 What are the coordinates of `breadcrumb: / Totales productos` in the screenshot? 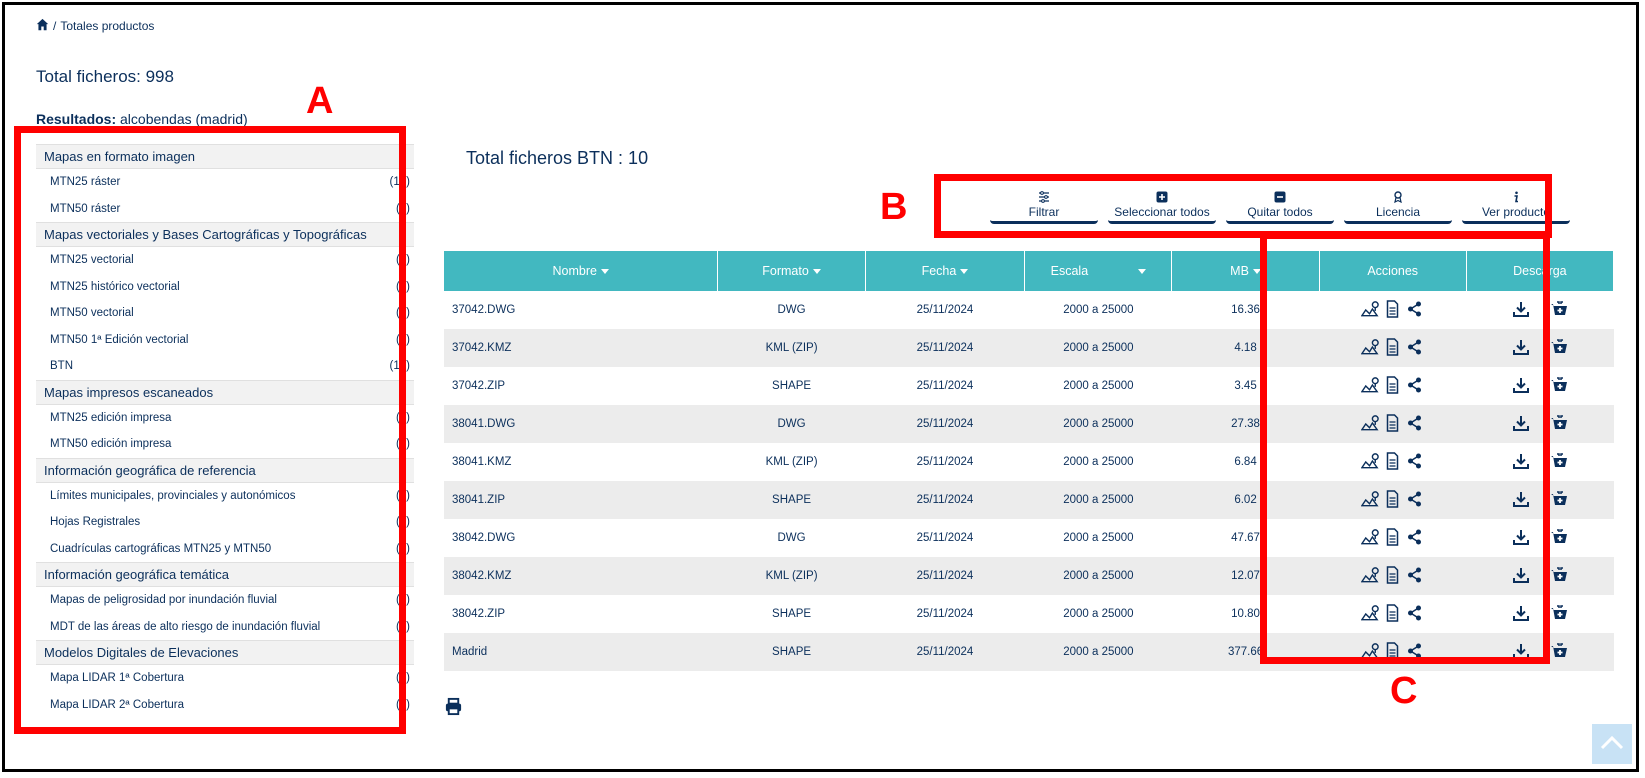 It's located at (95, 26).